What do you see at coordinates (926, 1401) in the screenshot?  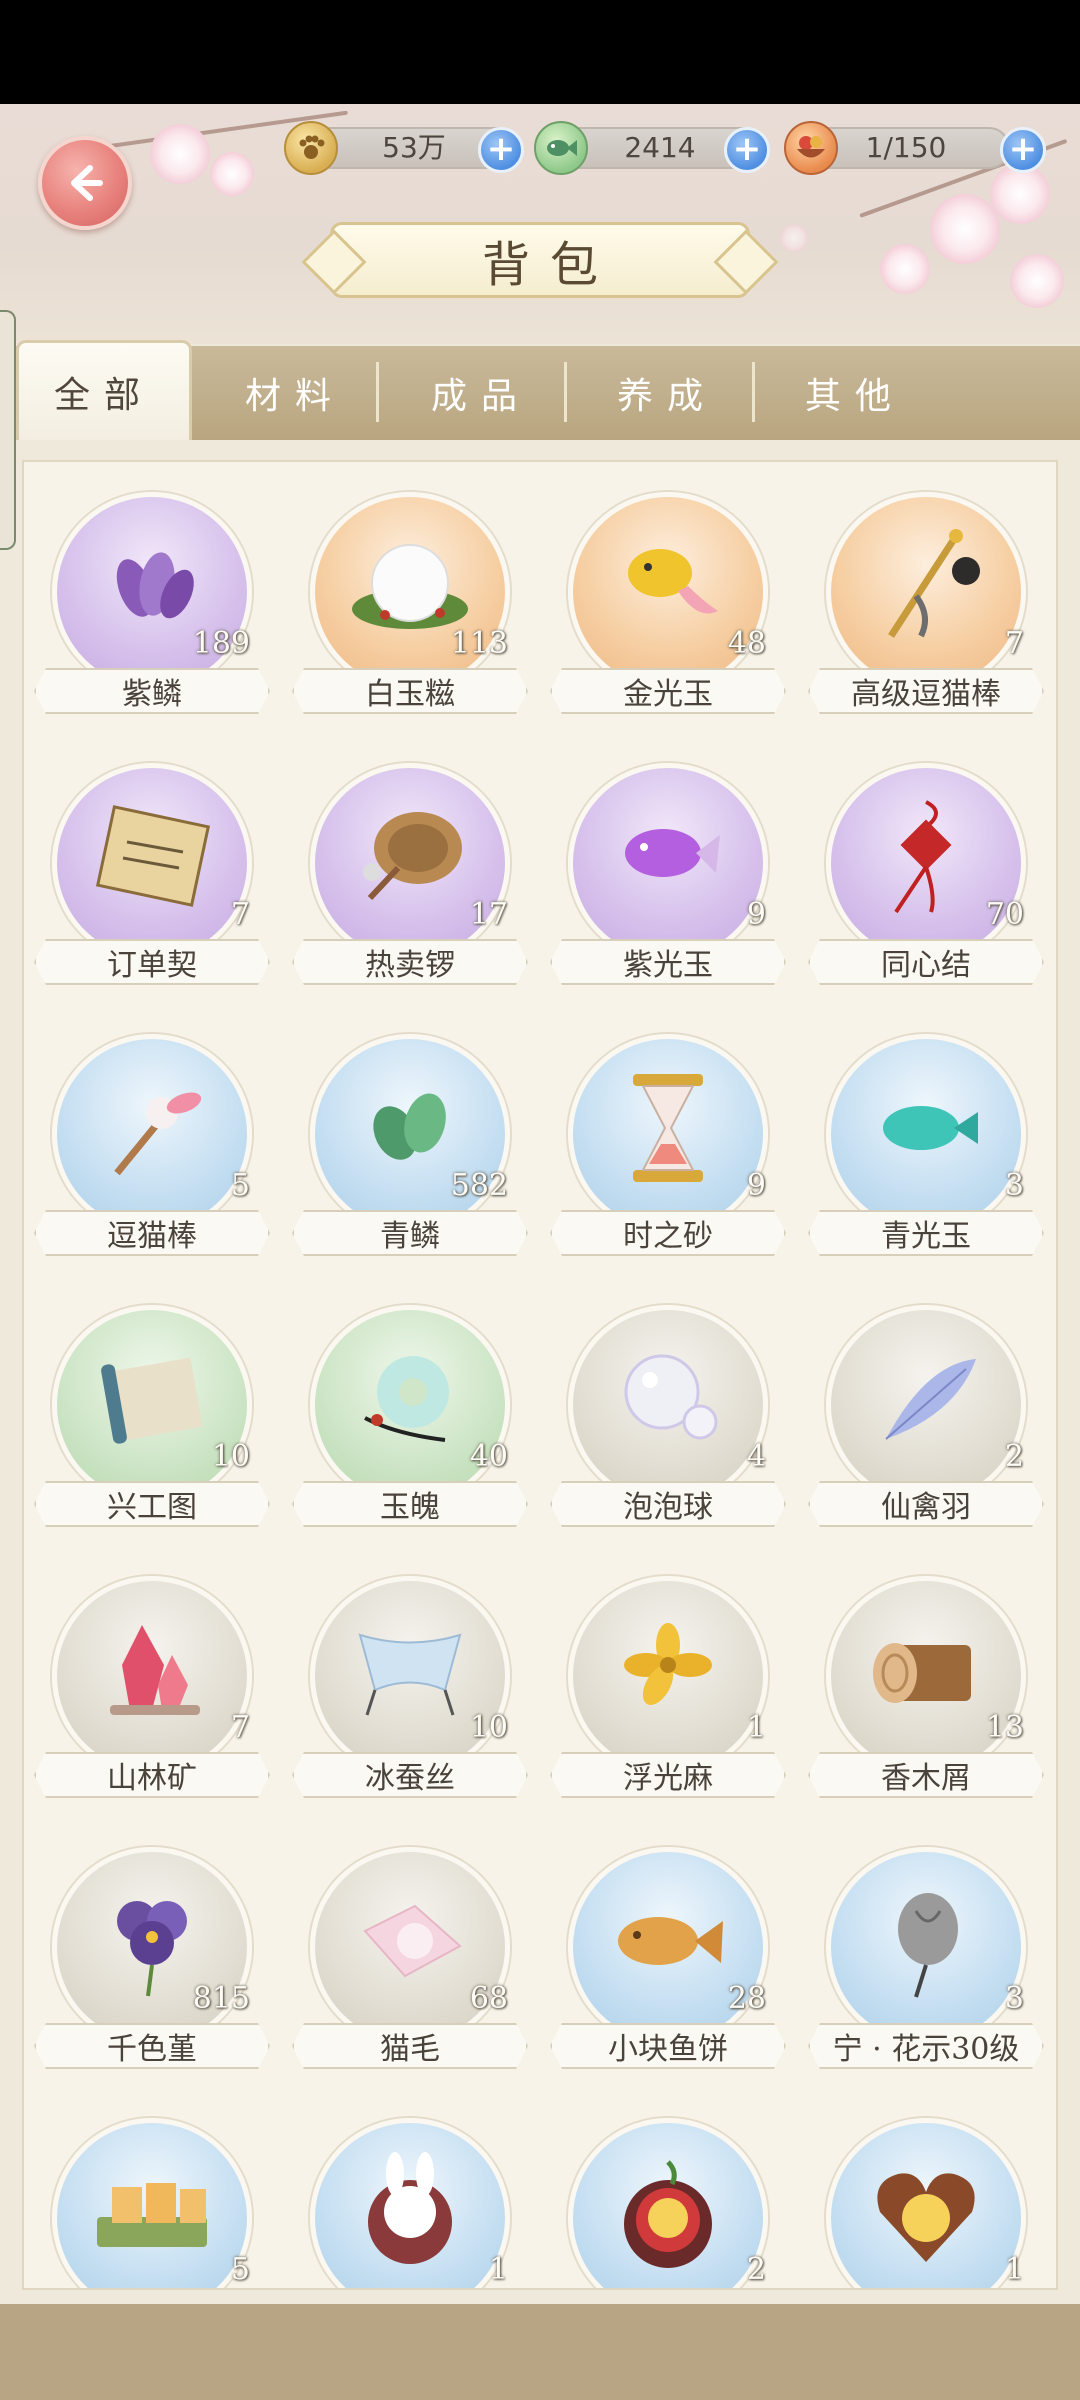 I see `feather-icon` at bounding box center [926, 1401].